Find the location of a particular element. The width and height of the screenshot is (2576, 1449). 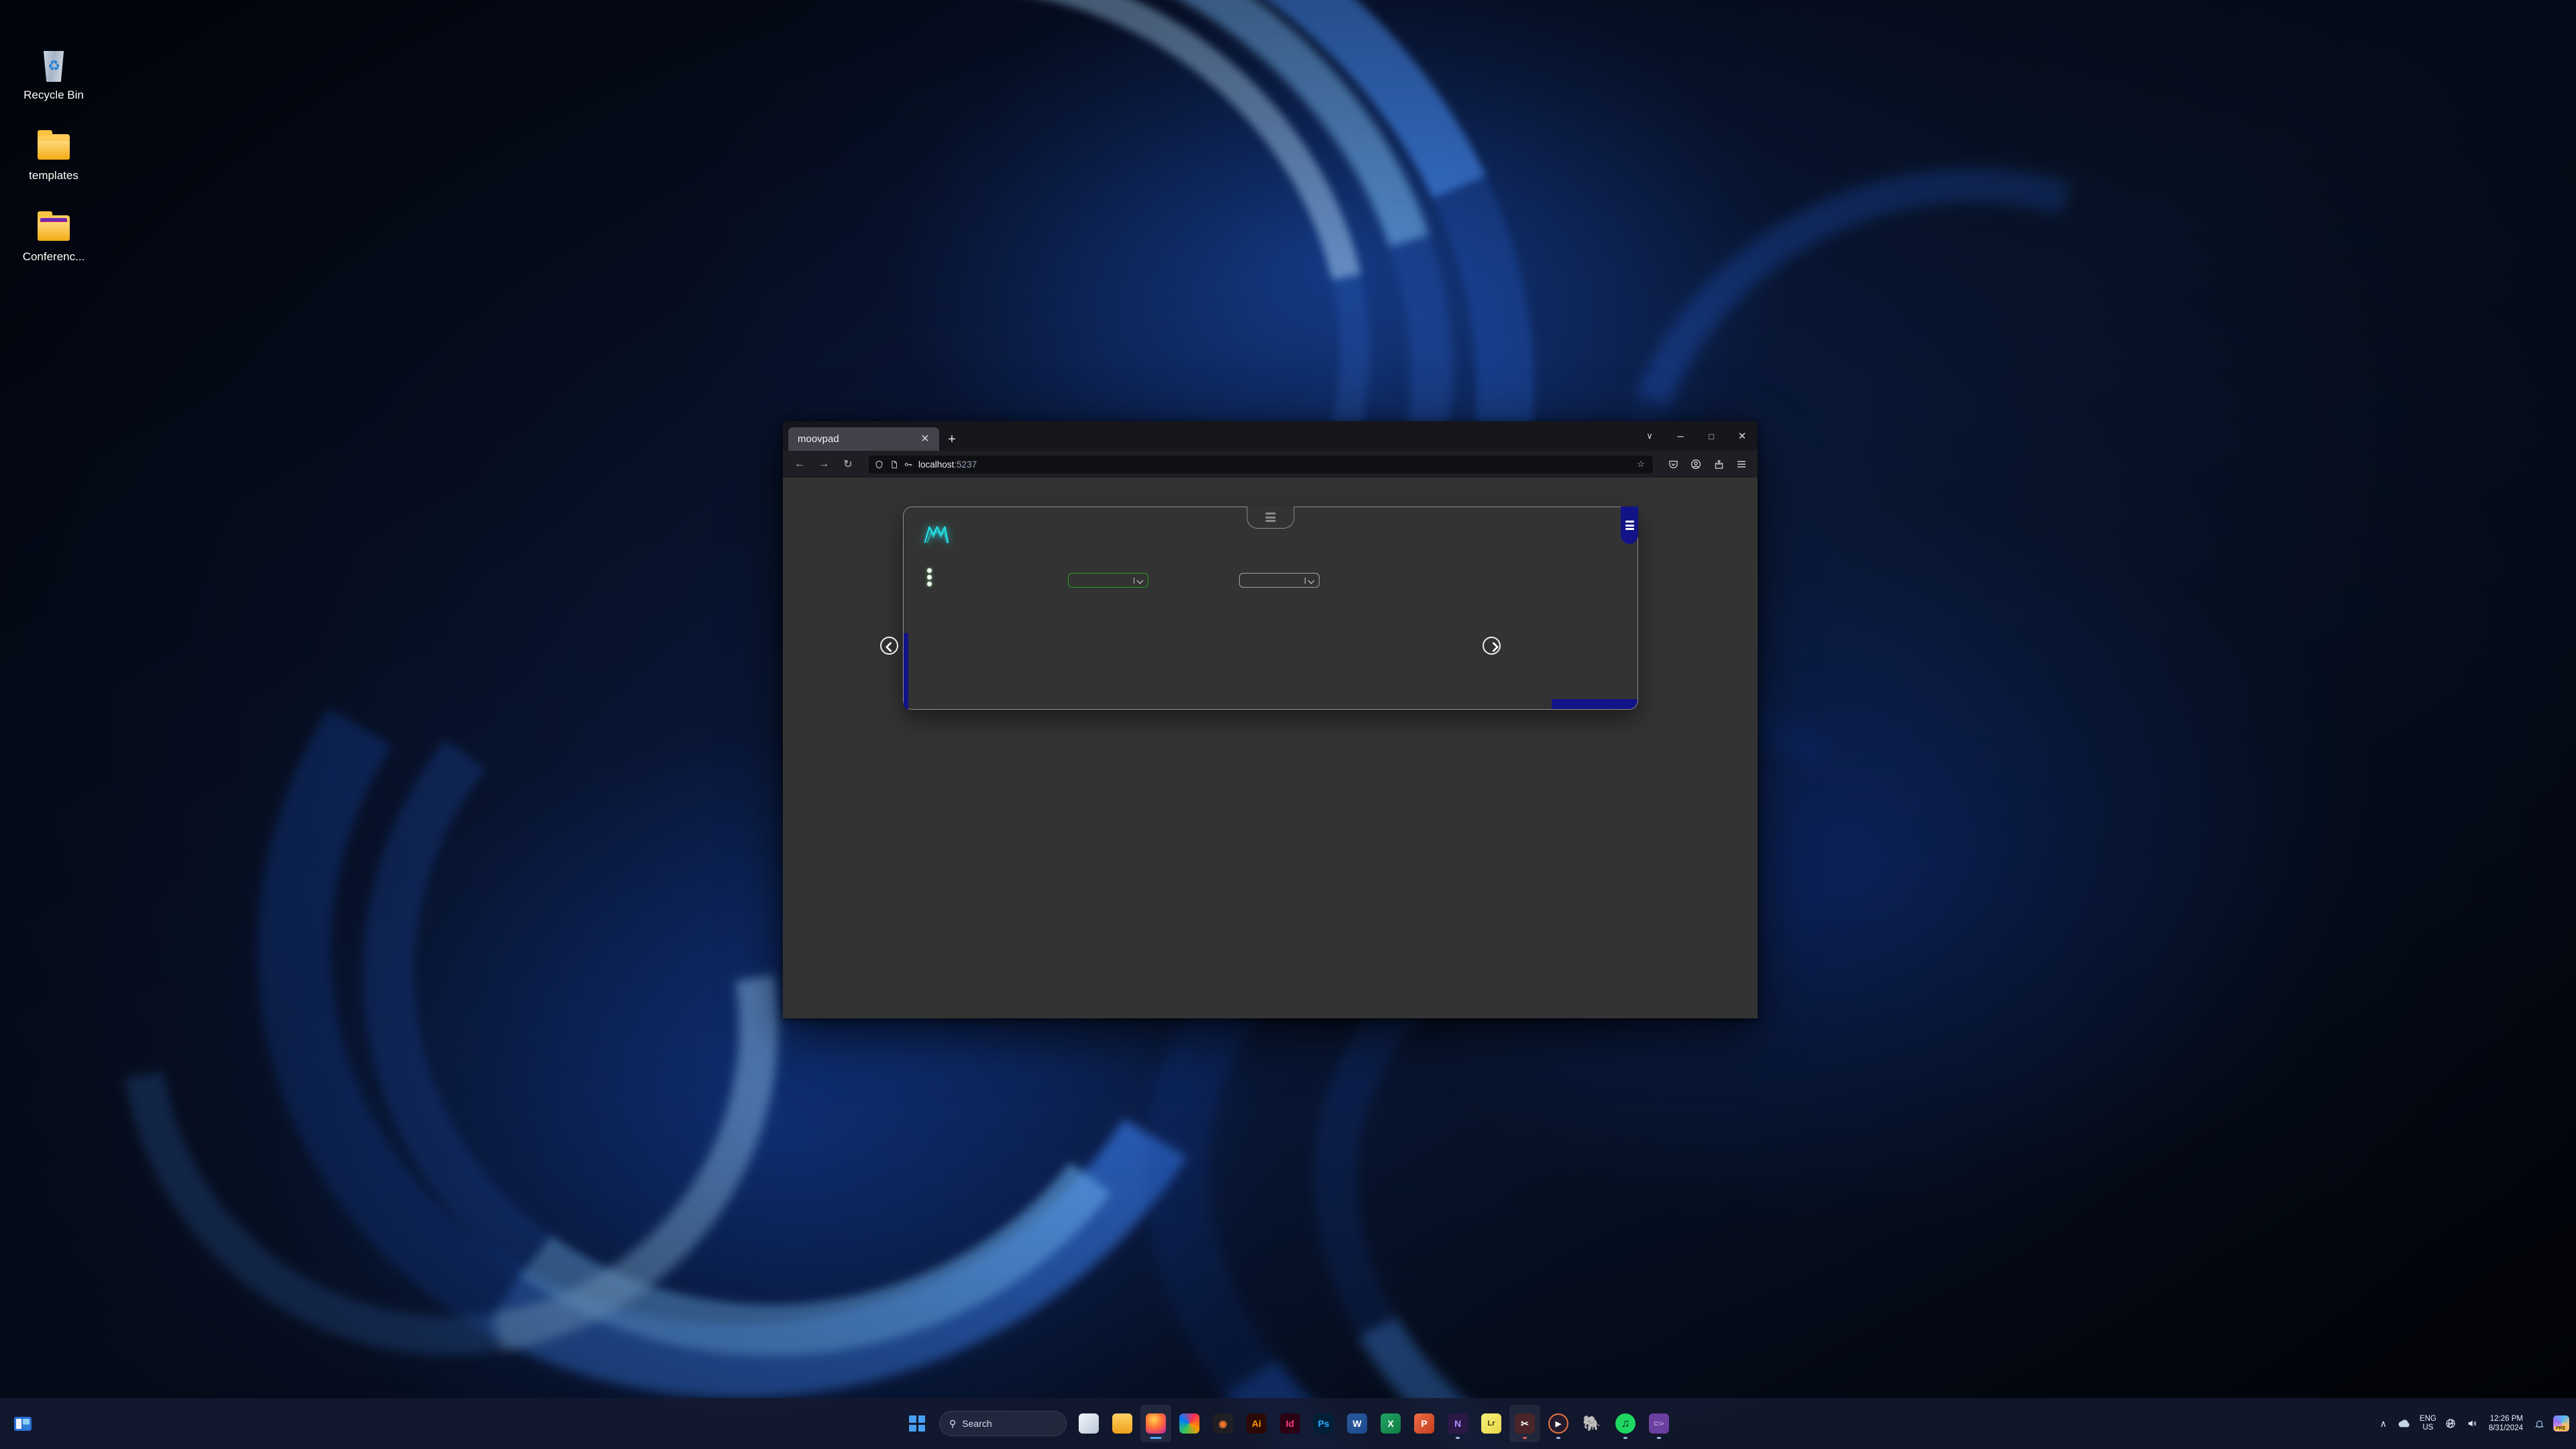

network-icon is located at coordinates (2450, 1423).